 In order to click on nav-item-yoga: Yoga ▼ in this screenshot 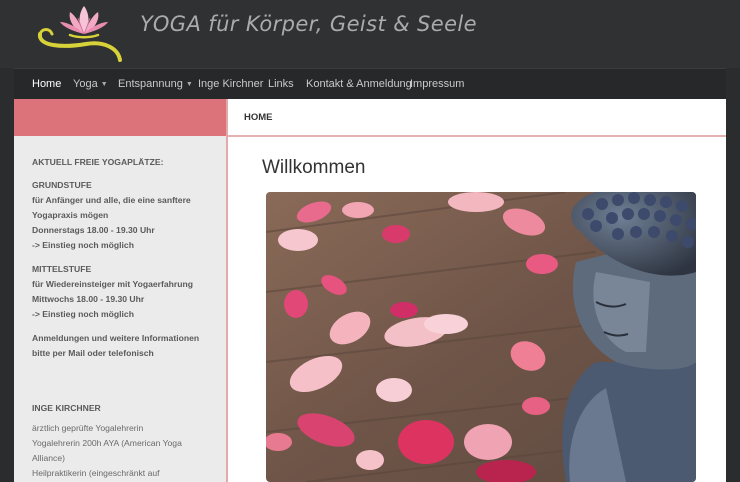, I will do `click(90, 84)`.